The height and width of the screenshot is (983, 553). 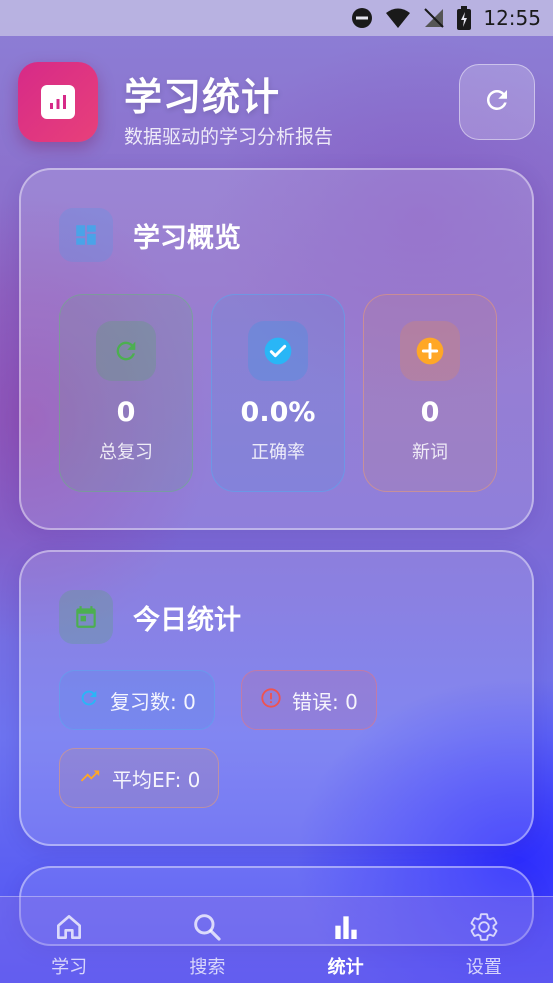 What do you see at coordinates (69, 967) in the screenshot?
I see `nav-label: 学习` at bounding box center [69, 967].